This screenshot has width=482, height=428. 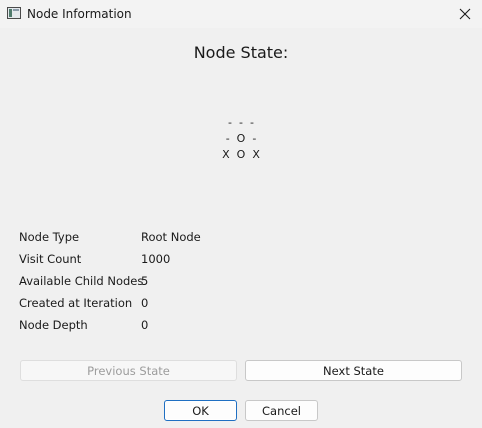 I want to click on info-row-visit-count: Visit Count 1000, so click(x=239, y=261).